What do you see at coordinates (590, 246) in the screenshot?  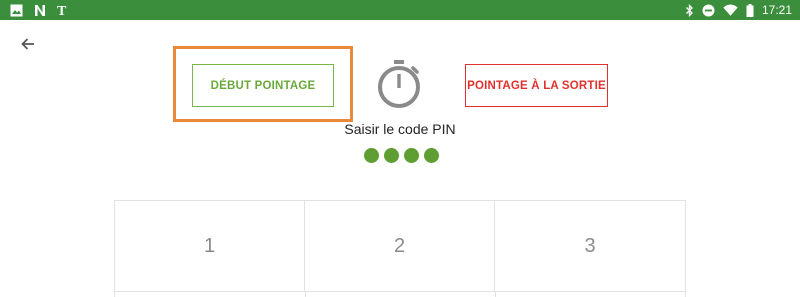 I see `key-3: 3` at bounding box center [590, 246].